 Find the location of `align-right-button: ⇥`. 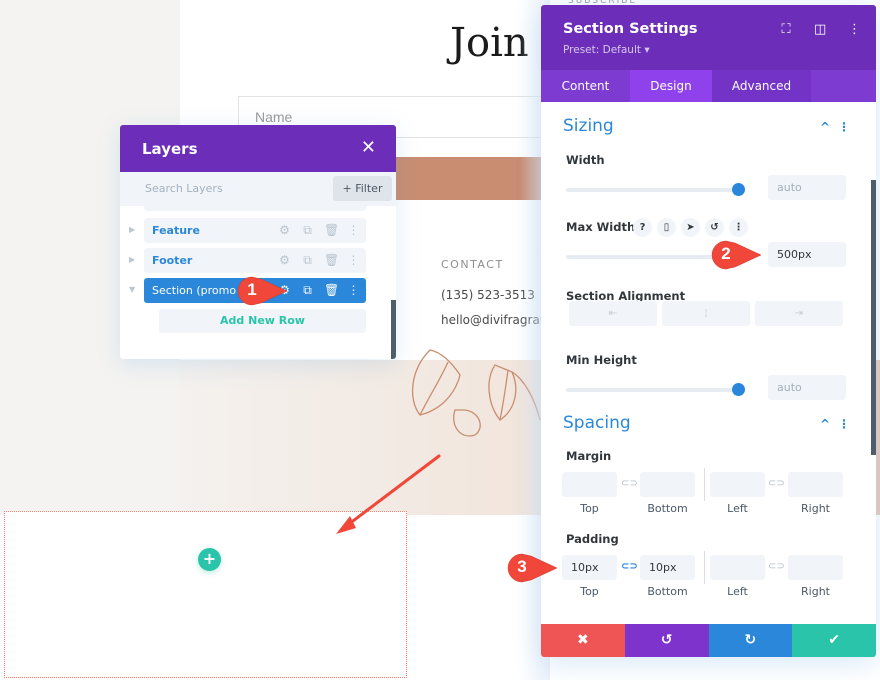

align-right-button: ⇥ is located at coordinates (799, 313).